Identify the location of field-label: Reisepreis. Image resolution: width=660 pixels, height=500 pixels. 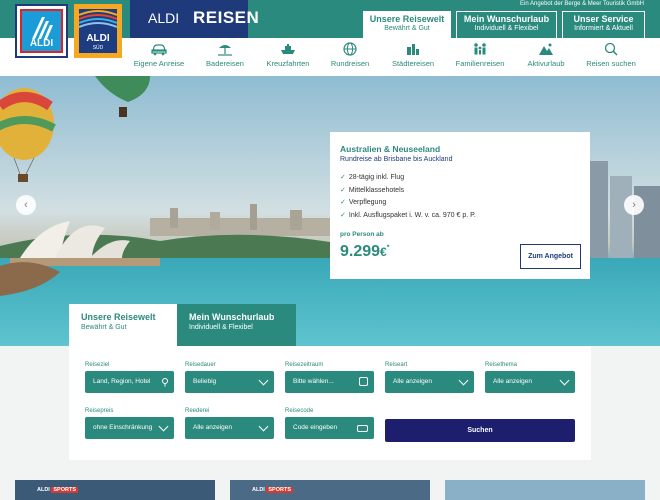
(99, 411).